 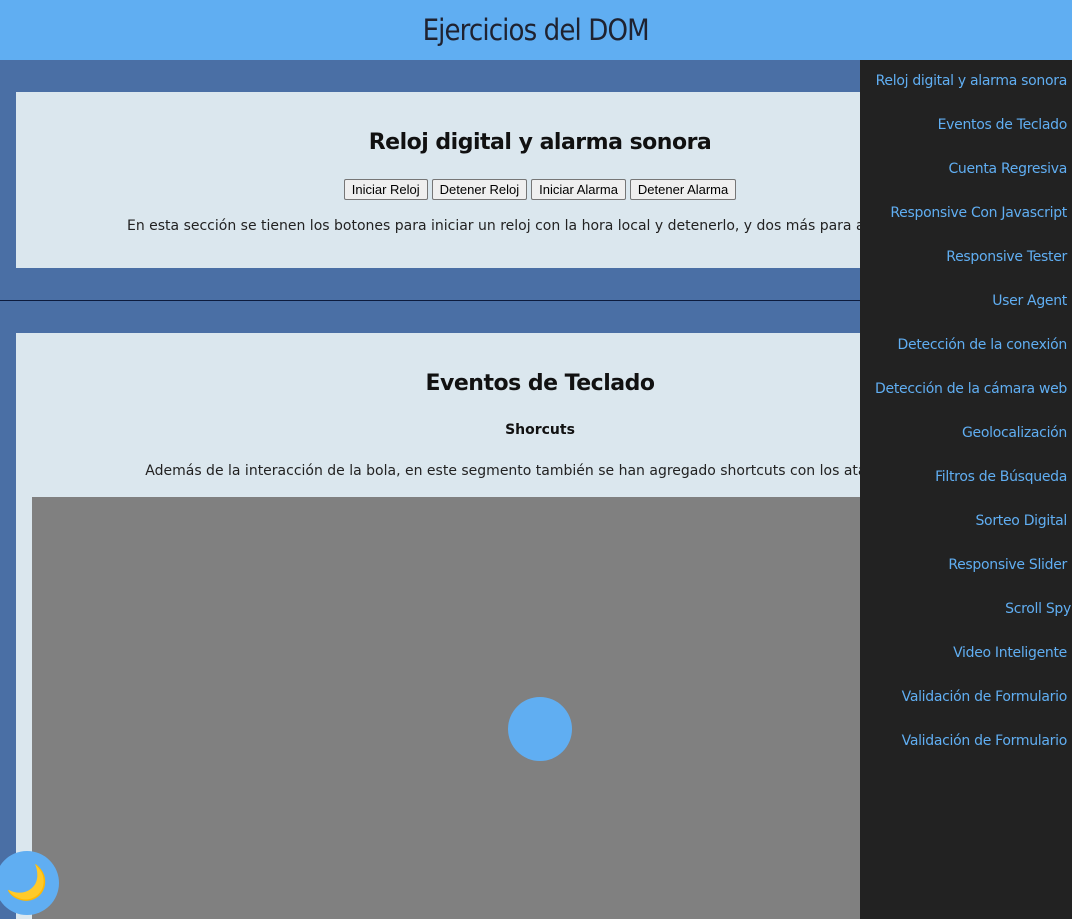 I want to click on page-title: Ejercicios del DOM, so click(x=536, y=30).